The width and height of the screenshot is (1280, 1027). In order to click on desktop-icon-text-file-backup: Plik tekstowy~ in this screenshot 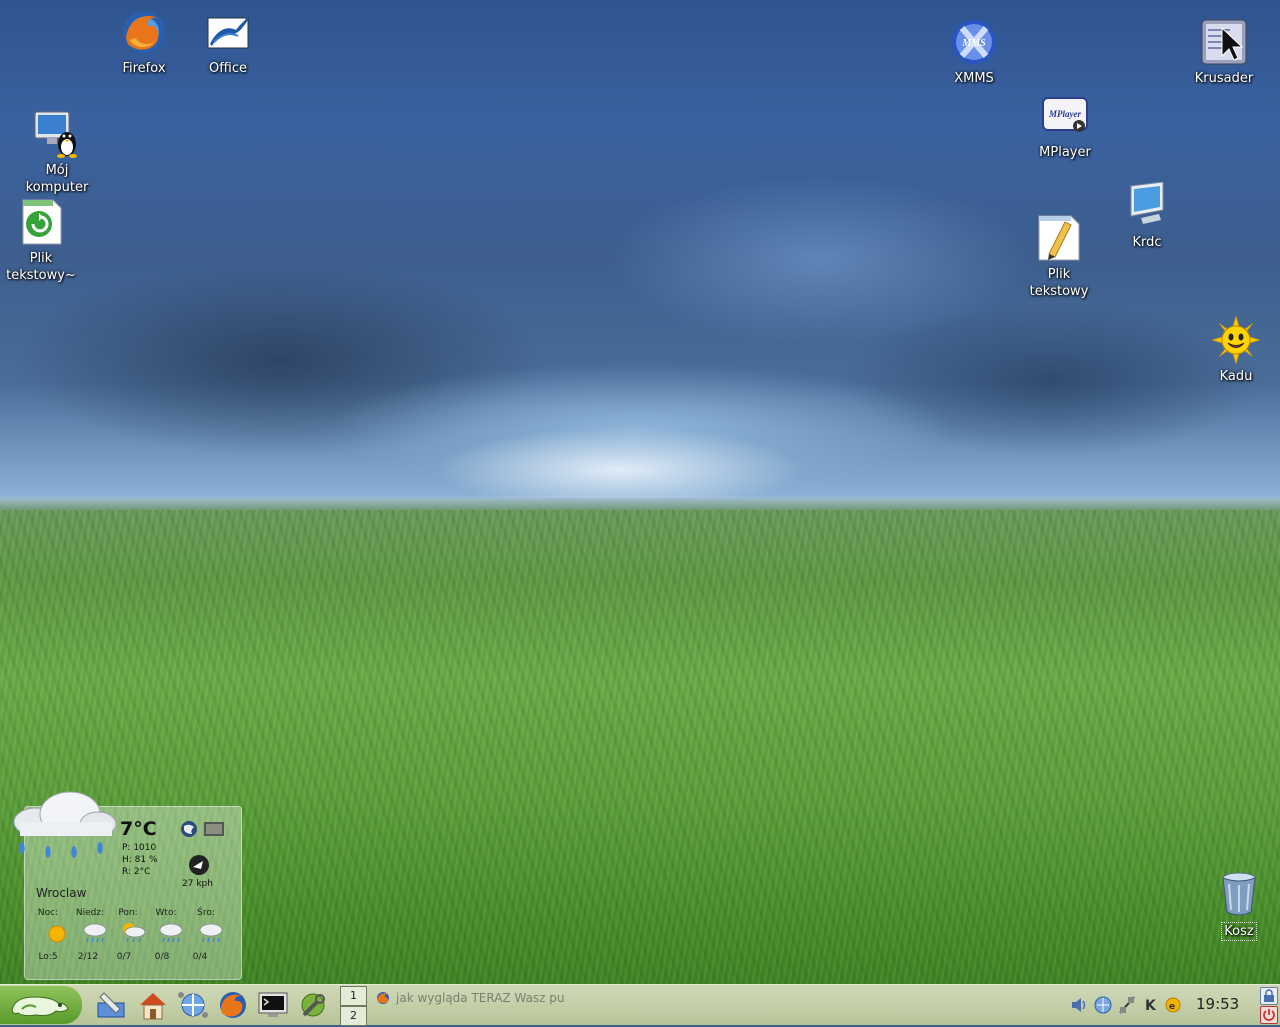, I will do `click(43, 241)`.